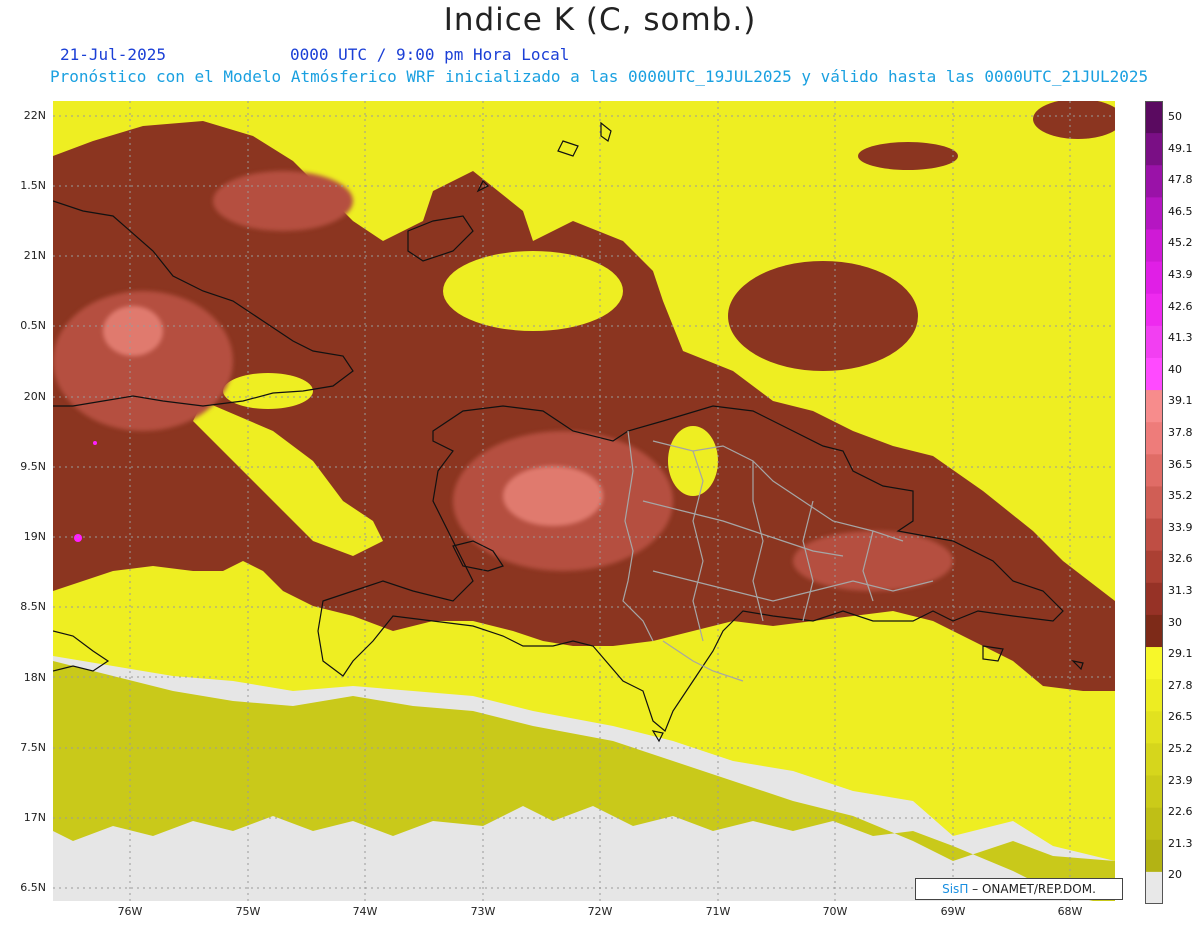 This screenshot has width=1200, height=927. I want to click on colorbar-label: 31.3, so click(1180, 590).